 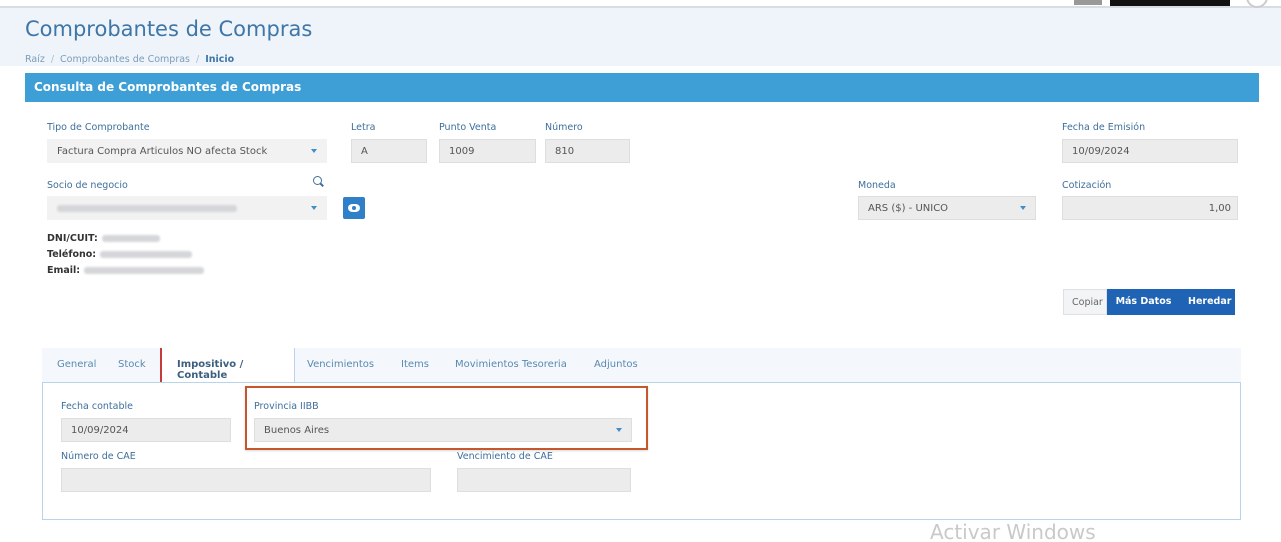 What do you see at coordinates (132, 364) in the screenshot?
I see `tab-stock: Stock` at bounding box center [132, 364].